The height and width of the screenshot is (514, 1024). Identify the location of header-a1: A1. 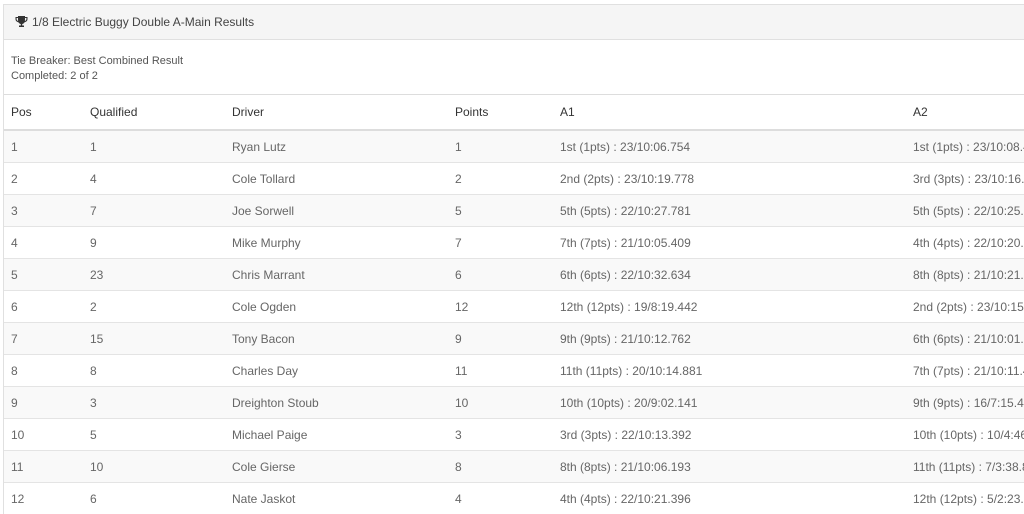
(733, 112).